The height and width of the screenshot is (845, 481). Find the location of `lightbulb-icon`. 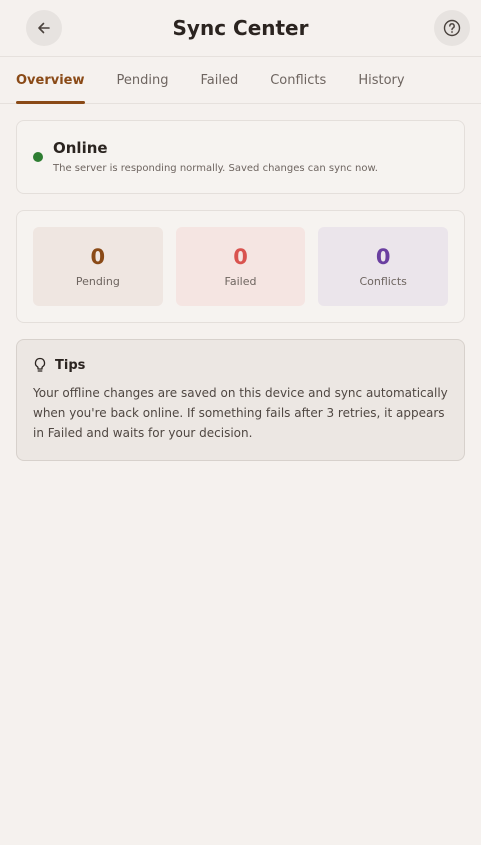

lightbulb-icon is located at coordinates (40, 364).